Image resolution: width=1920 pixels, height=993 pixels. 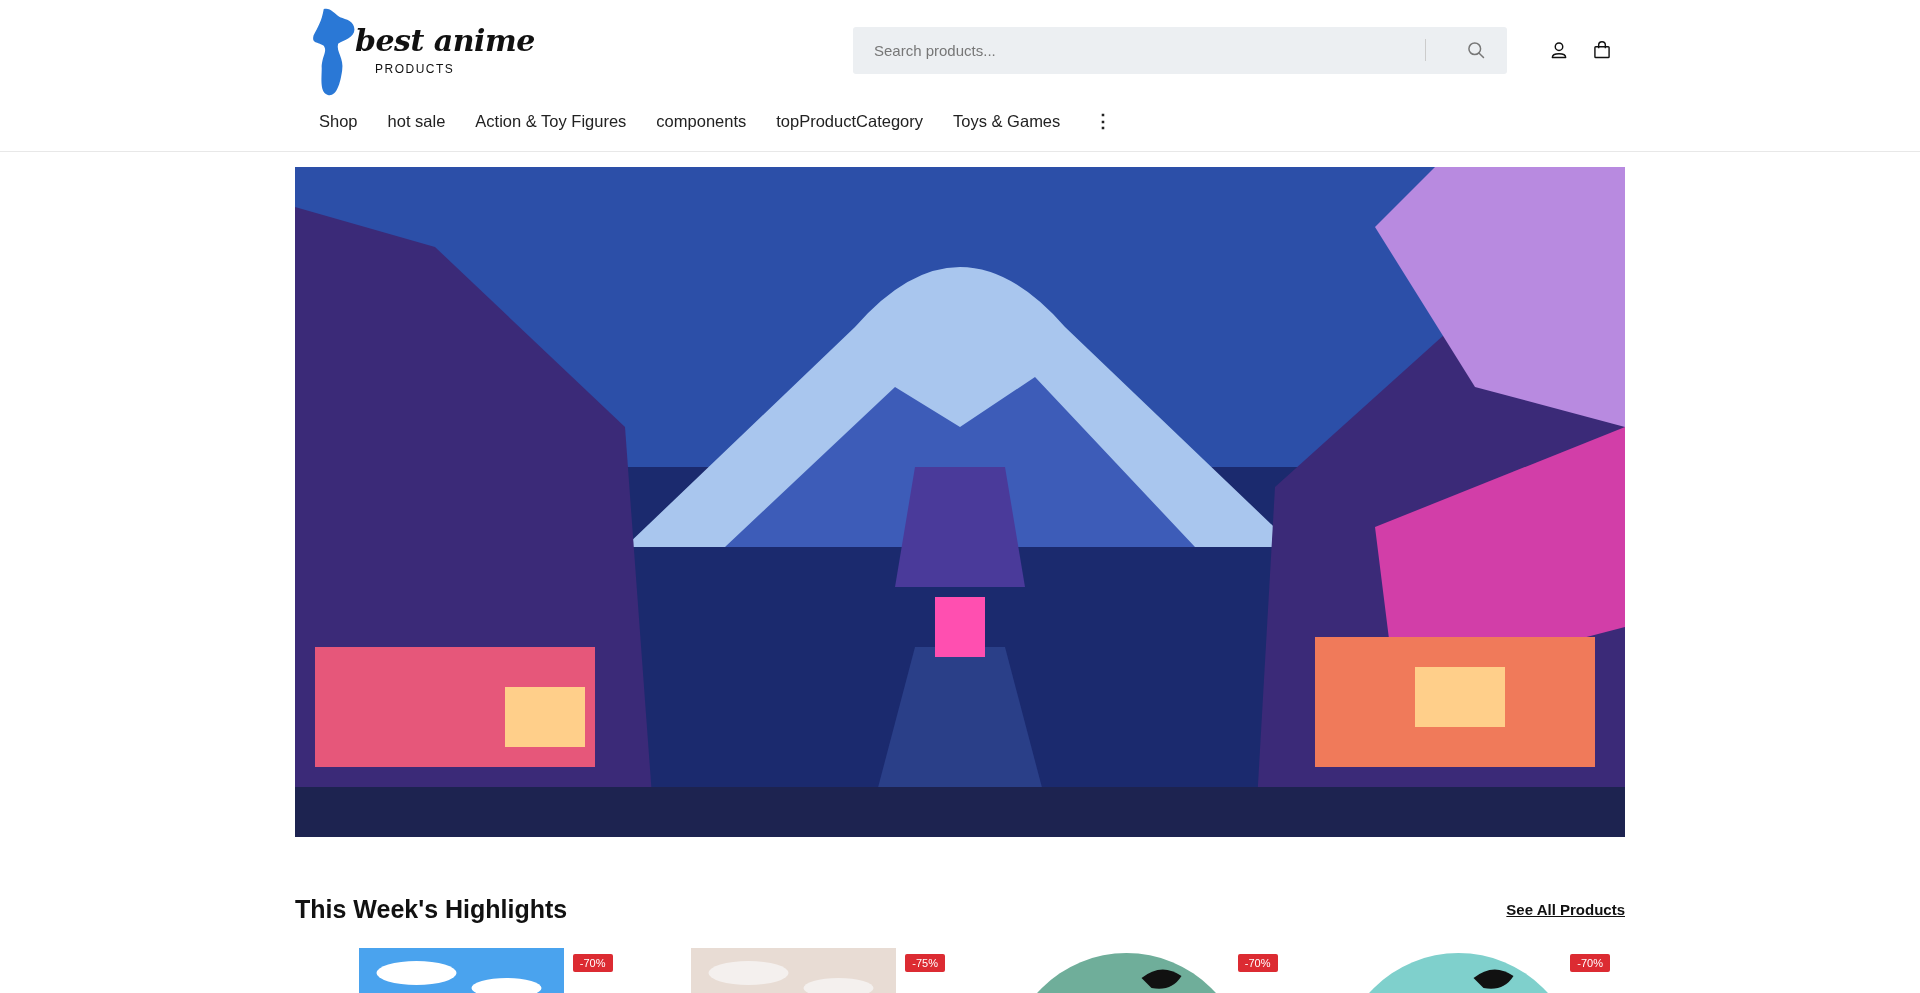 What do you see at coordinates (925, 963) in the screenshot?
I see `discount-badge: -75%` at bounding box center [925, 963].